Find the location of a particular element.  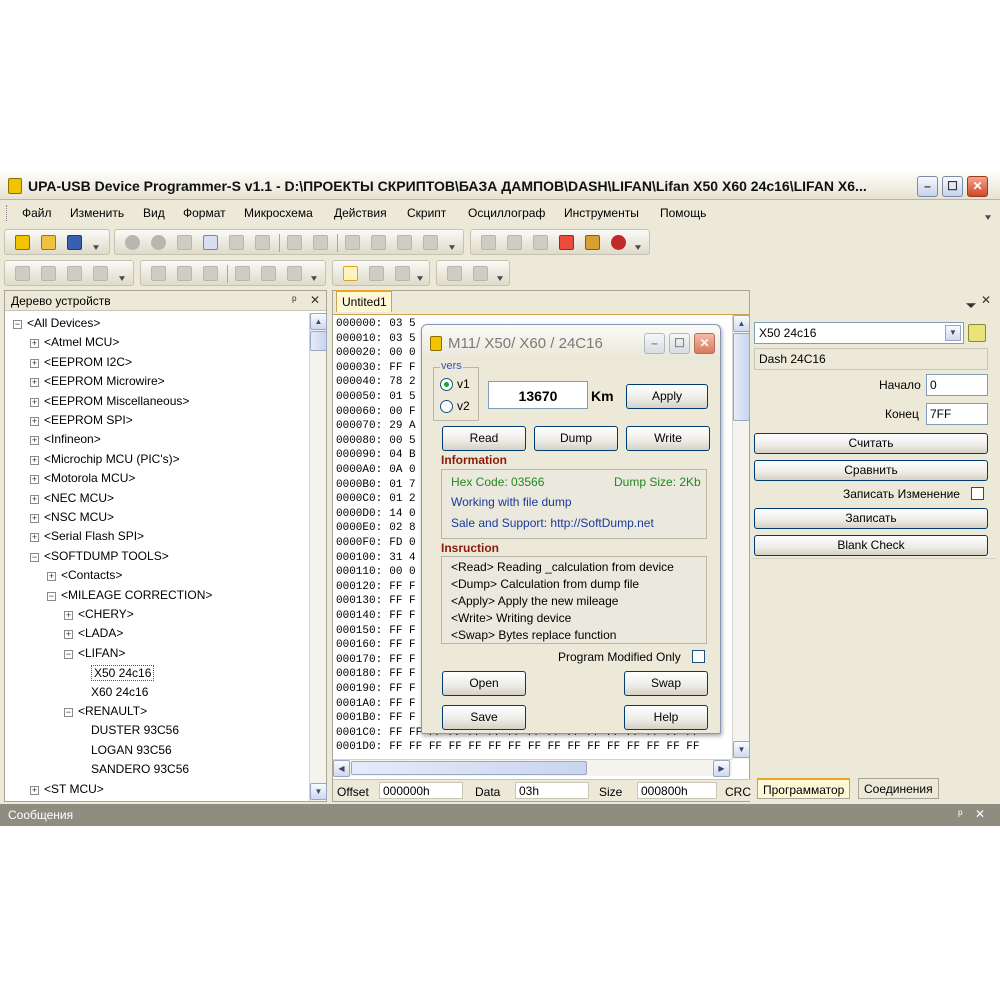

hex-row: 000190: FF F is located at coordinates (376, 689).